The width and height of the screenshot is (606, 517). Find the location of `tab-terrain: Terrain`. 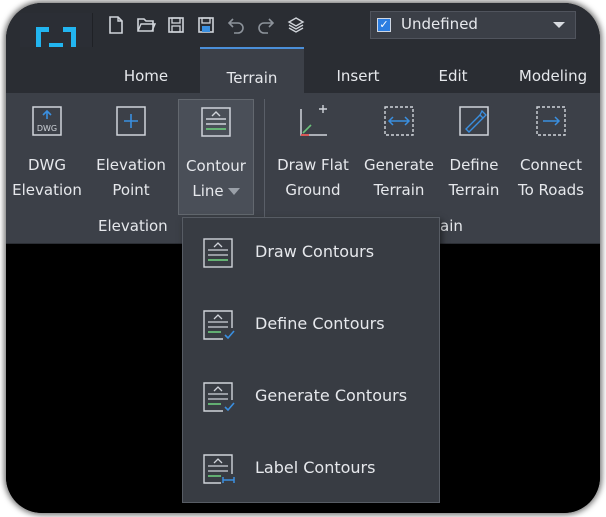

tab-terrain: Terrain is located at coordinates (252, 70).